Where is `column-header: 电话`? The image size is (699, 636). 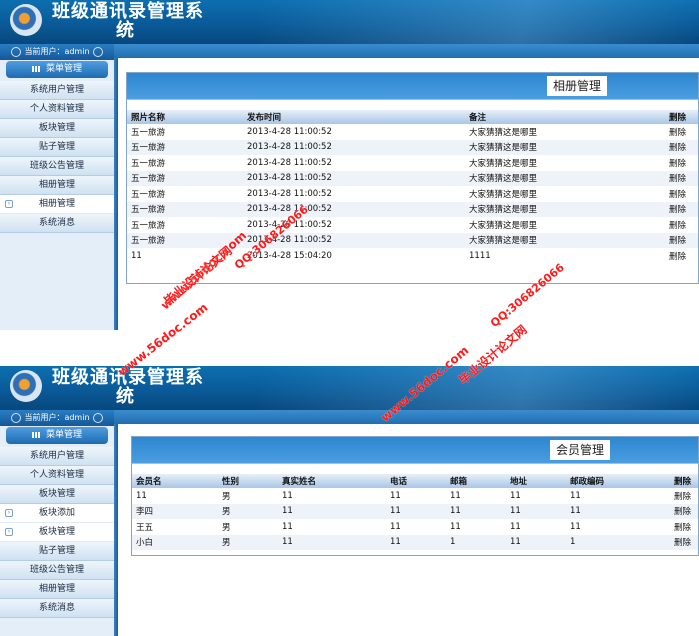 column-header: 电话 is located at coordinates (416, 481).